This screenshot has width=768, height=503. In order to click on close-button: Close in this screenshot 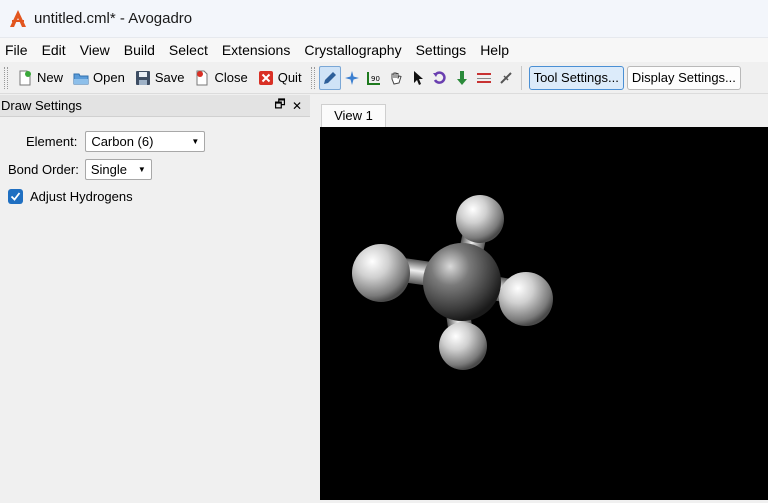, I will do `click(220, 78)`.